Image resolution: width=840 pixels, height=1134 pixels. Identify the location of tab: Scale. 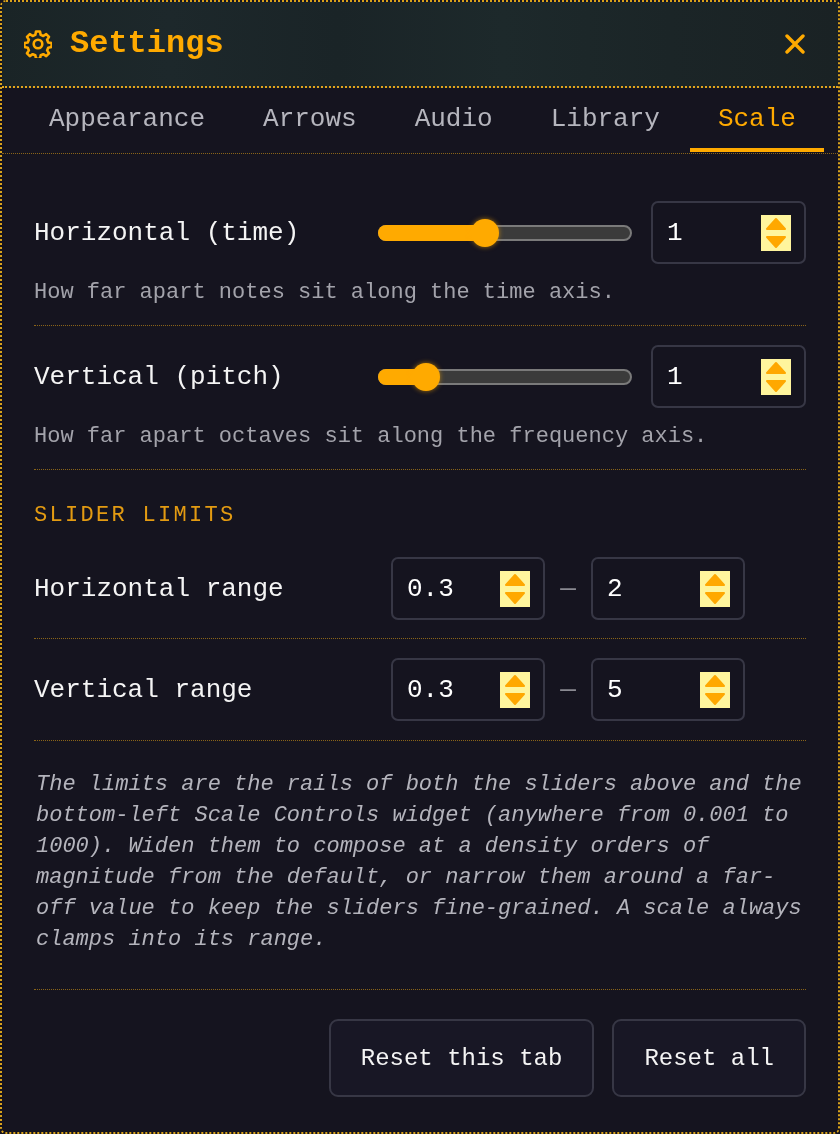
(756, 120).